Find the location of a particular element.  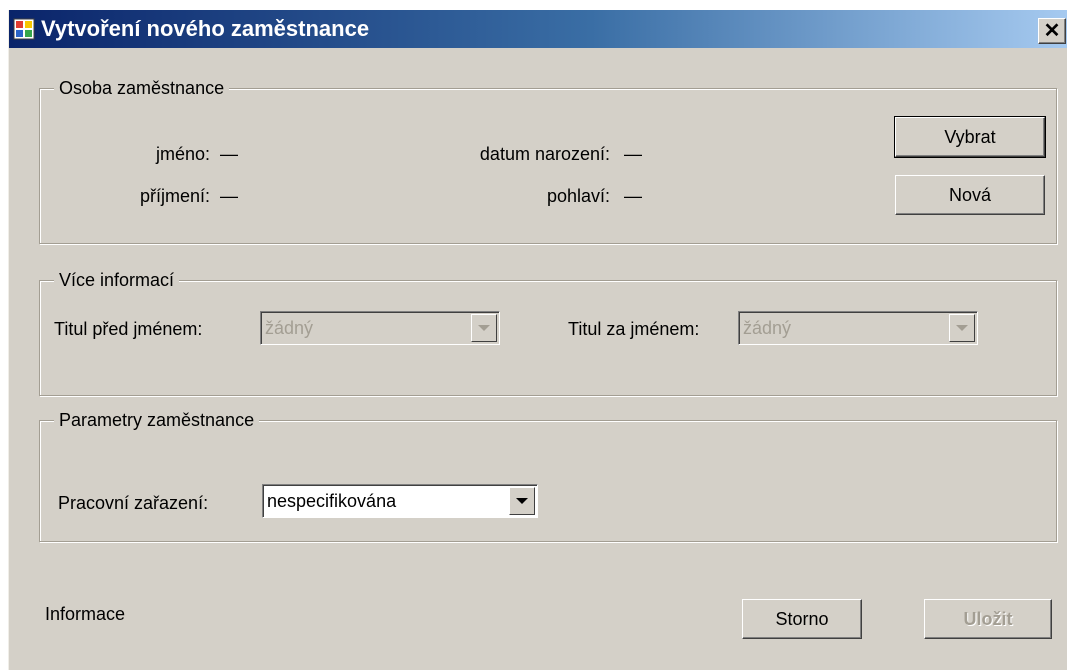

select-person-button: Vybrat is located at coordinates (970, 137).